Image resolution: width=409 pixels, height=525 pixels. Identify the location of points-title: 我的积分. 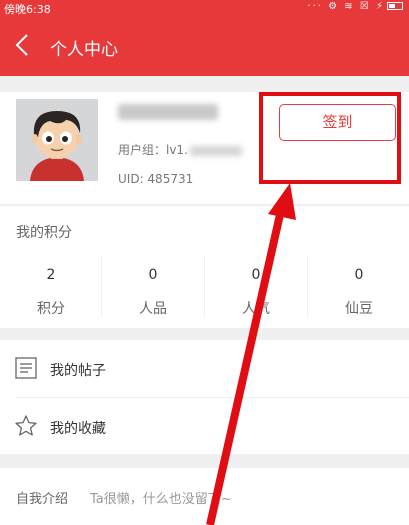
(44, 233).